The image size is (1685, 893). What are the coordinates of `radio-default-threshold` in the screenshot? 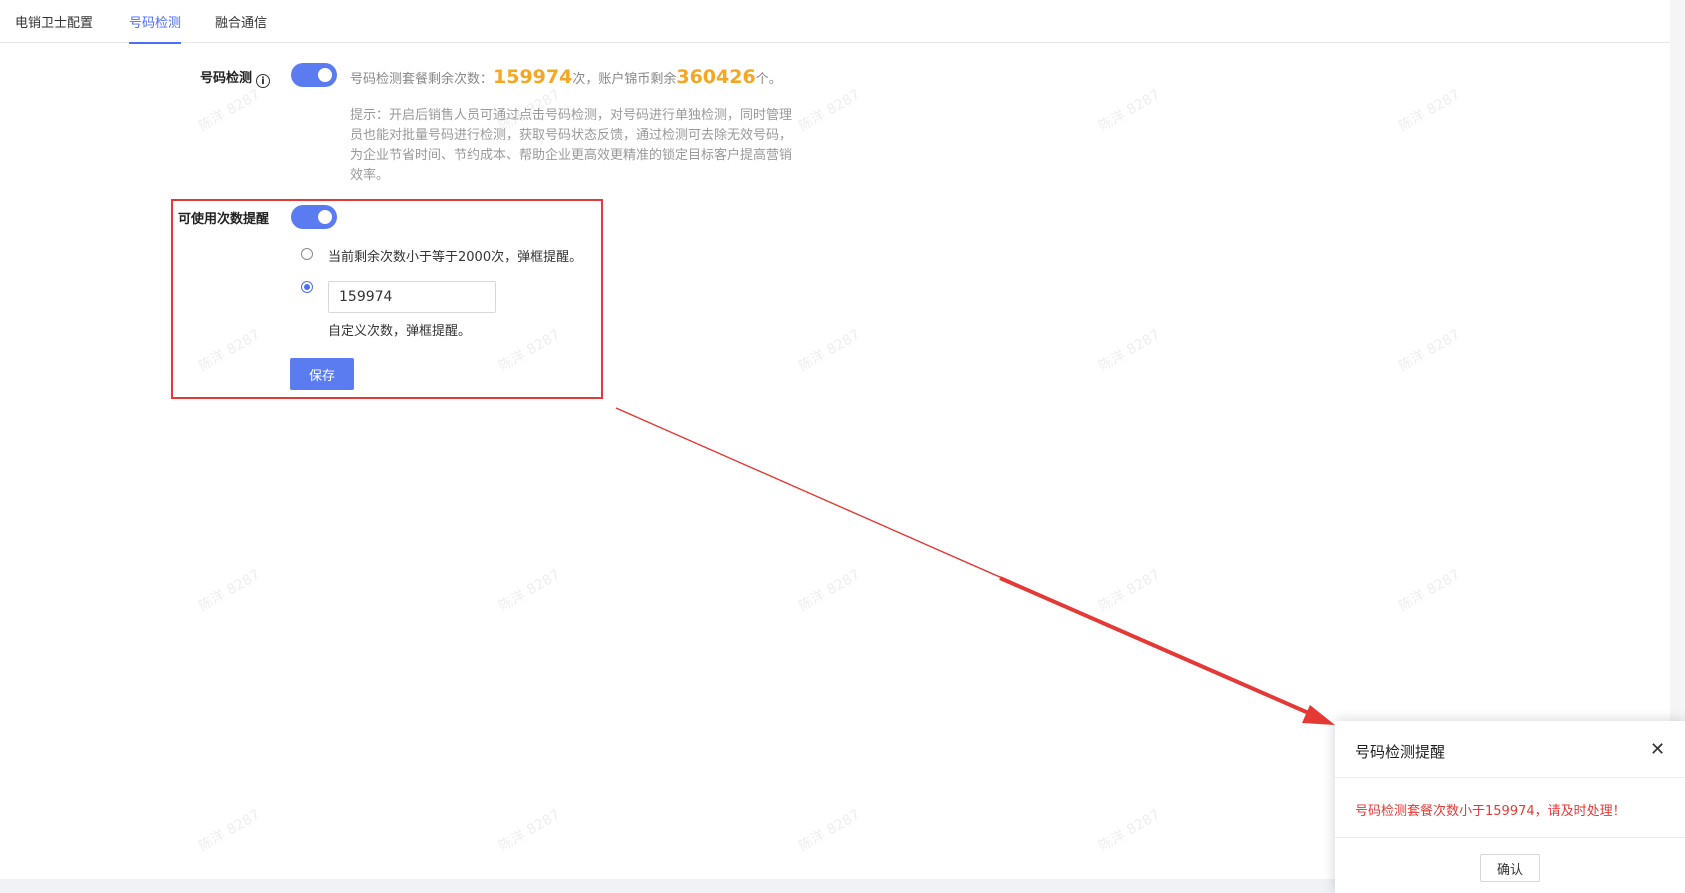 It's located at (307, 254).